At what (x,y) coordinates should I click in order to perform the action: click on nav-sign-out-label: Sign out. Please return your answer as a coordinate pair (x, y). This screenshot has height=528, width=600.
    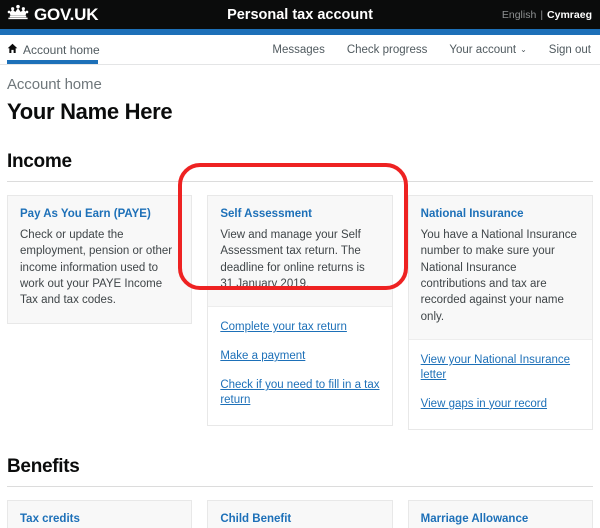
    Looking at the image, I should click on (569, 49).